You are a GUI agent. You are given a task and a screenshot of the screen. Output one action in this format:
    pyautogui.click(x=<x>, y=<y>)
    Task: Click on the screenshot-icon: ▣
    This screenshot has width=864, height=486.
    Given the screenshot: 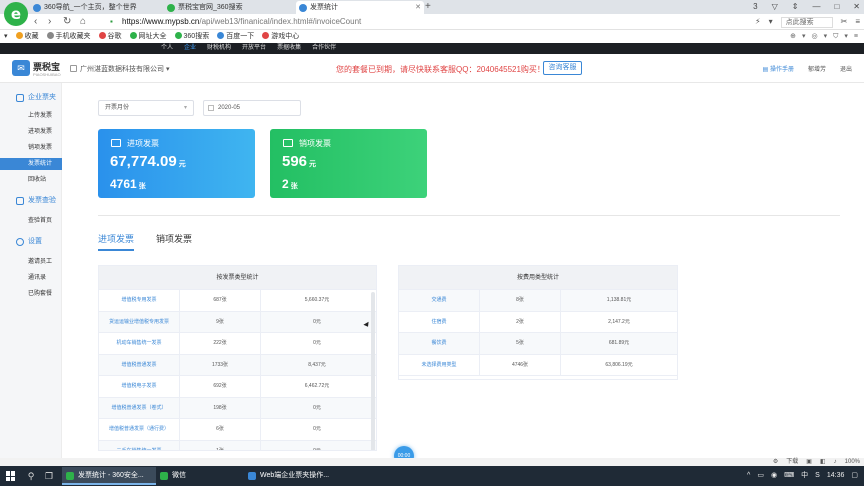 What is the action you would take?
    pyautogui.click(x=809, y=462)
    